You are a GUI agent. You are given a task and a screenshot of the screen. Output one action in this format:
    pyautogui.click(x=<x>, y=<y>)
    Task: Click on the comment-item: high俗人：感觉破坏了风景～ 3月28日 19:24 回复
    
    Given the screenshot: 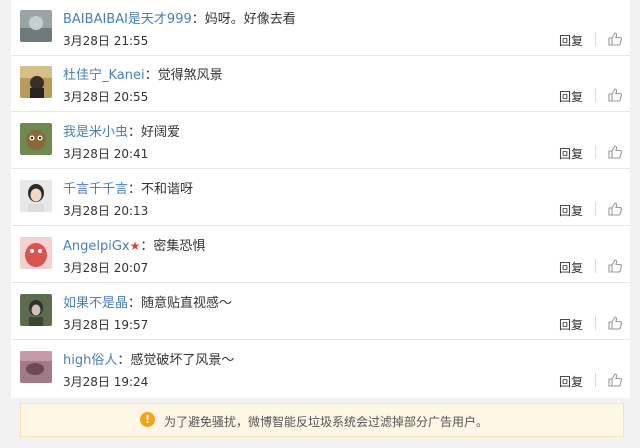 What is the action you would take?
    pyautogui.click(x=320, y=369)
    